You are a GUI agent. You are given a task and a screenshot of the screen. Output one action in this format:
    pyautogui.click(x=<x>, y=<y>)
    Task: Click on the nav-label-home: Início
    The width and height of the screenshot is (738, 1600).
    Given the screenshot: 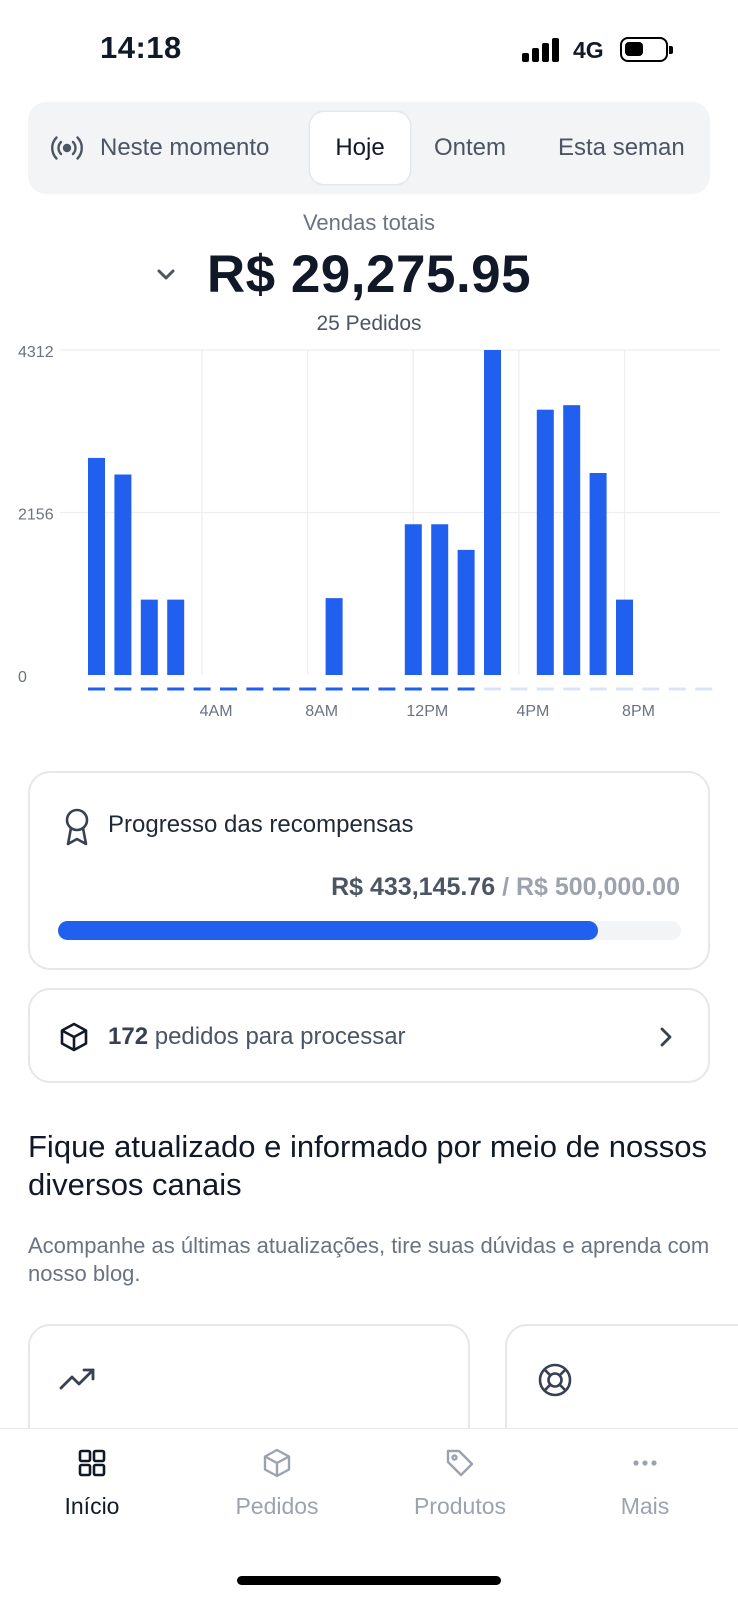 What is the action you would take?
    pyautogui.click(x=92, y=1506)
    